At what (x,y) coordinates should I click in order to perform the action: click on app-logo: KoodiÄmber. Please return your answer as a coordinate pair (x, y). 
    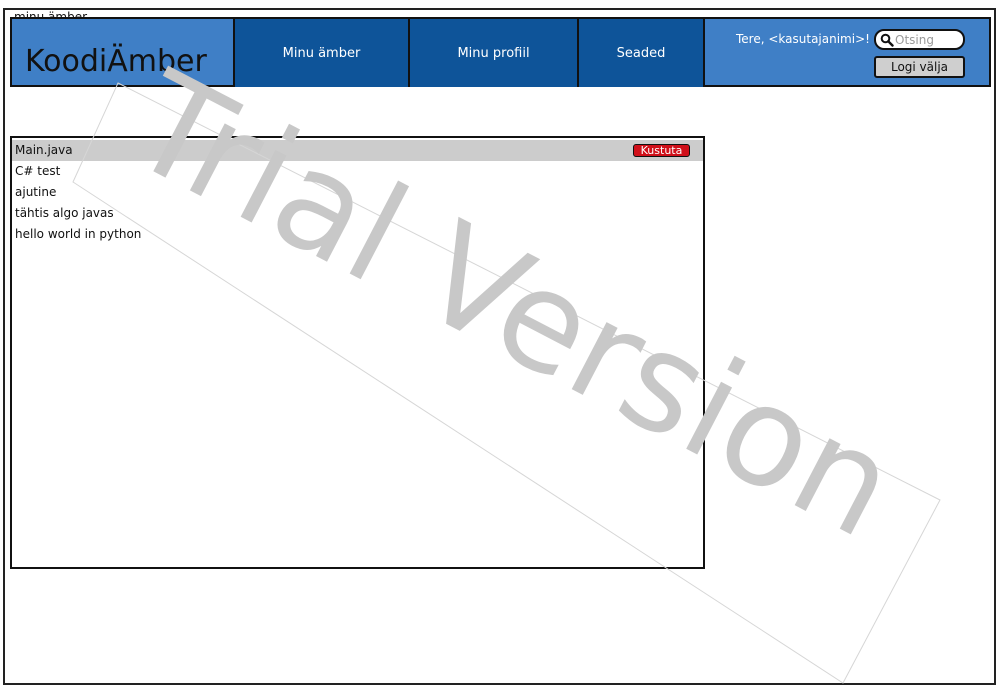
    Looking at the image, I should click on (116, 62).